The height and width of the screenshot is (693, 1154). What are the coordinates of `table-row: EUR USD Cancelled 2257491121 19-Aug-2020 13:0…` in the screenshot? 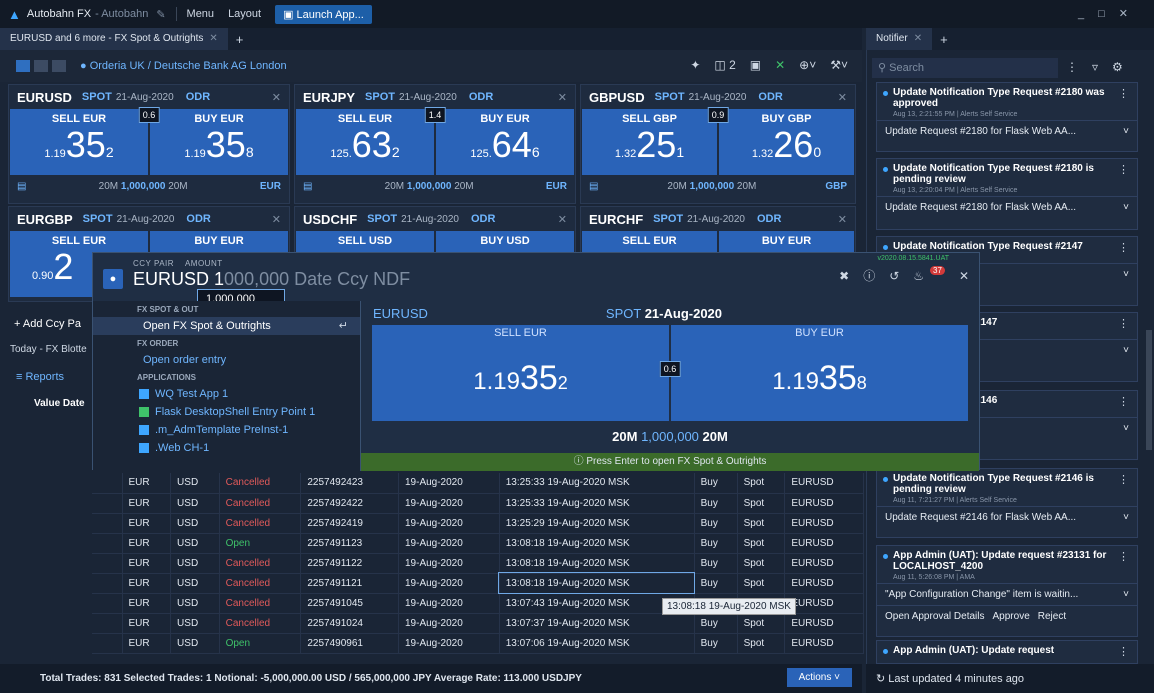 It's located at (478, 583).